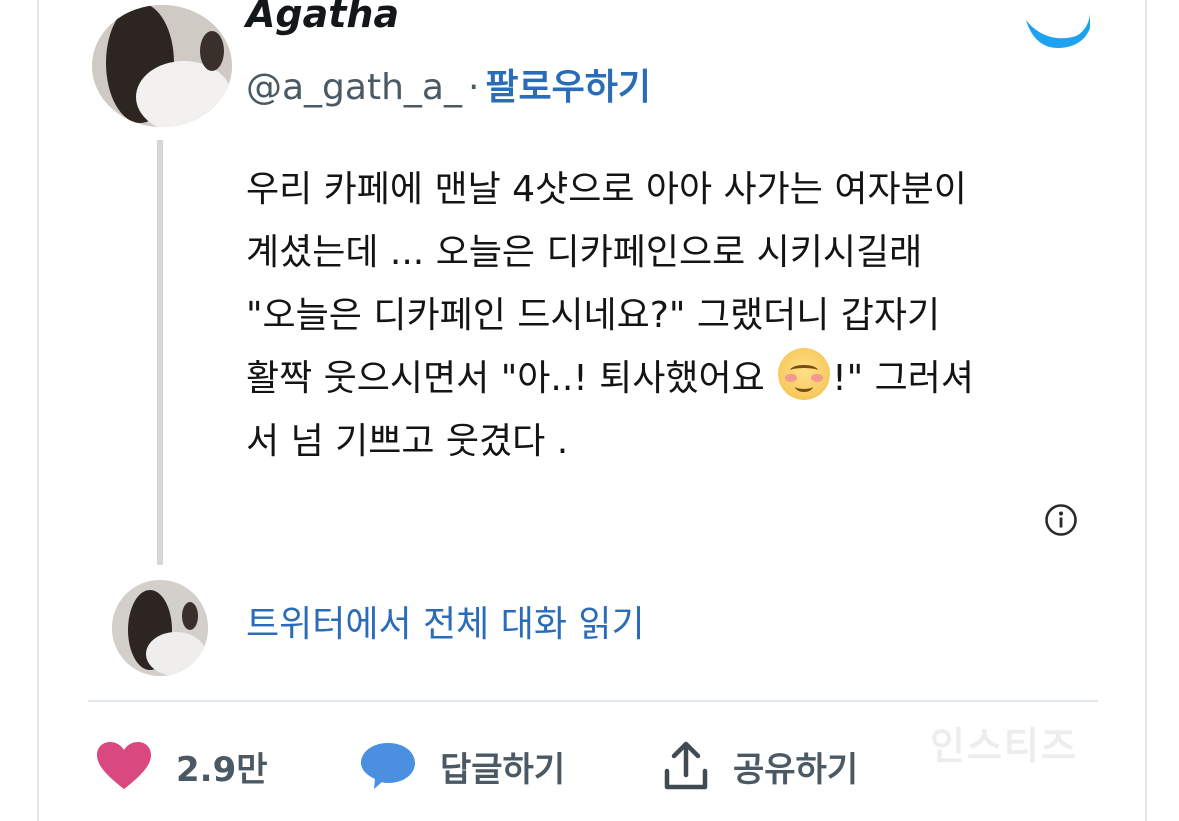 This screenshot has height=821, width=1179. I want to click on author-avatar, so click(162, 66).